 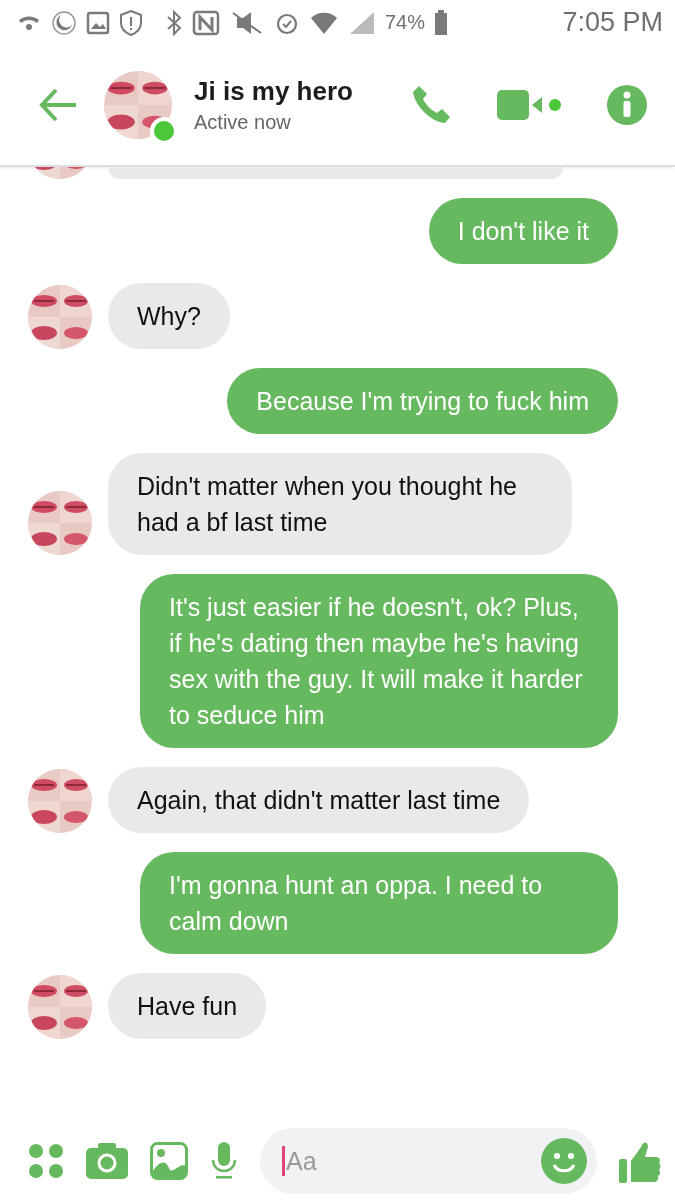 I want to click on sent-message: It's just easier if he doesn't, ok? Plus, if he's dating then maybe he's having sex with the guy. It will make it harder to seduce him, so click(x=379, y=661).